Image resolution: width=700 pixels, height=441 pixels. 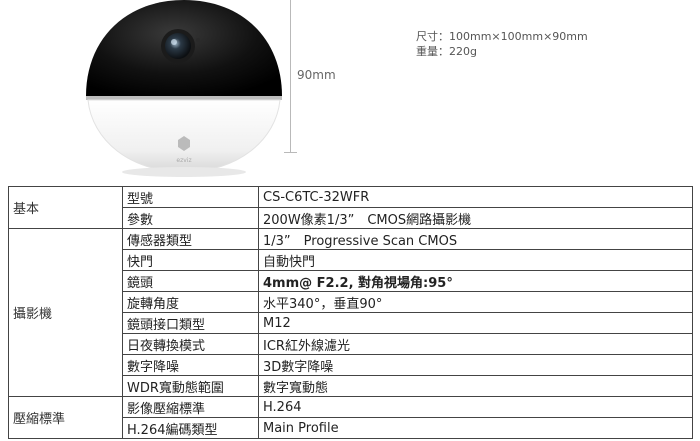 I want to click on spec-label: WDR寬動態範圍, so click(x=190, y=386).